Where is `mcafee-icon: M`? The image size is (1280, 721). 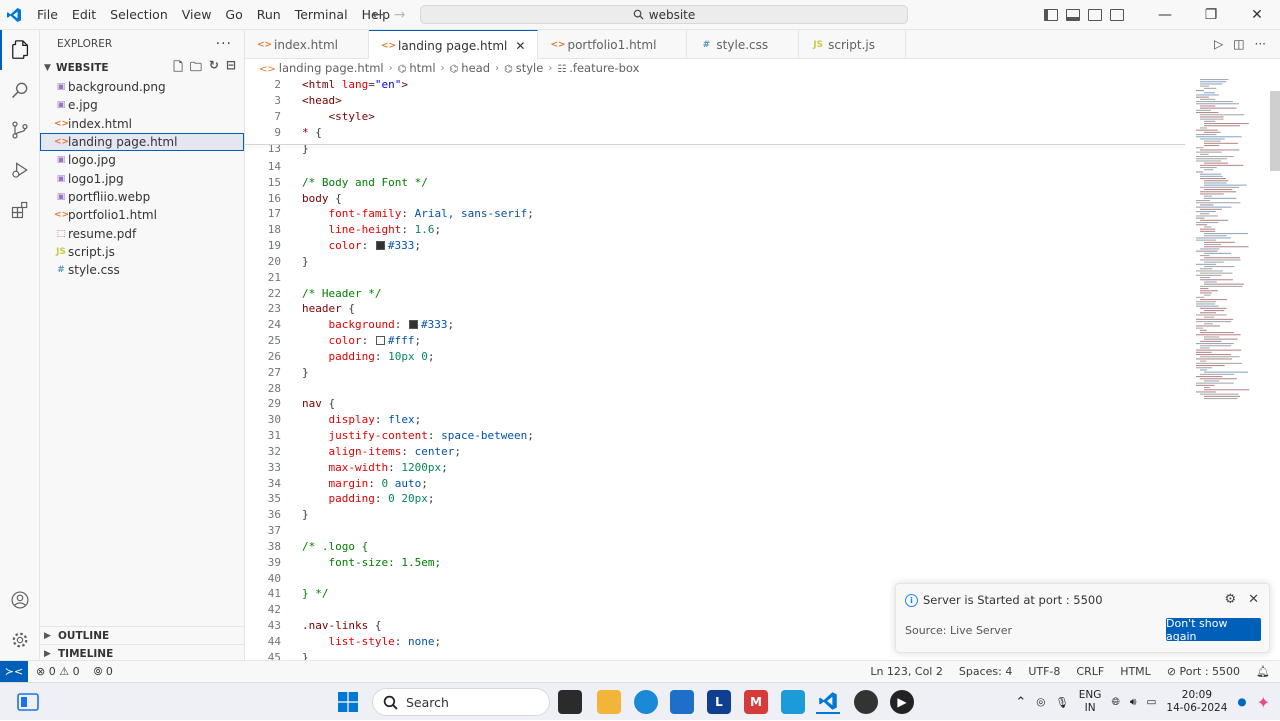 mcafee-icon: M is located at coordinates (756, 702).